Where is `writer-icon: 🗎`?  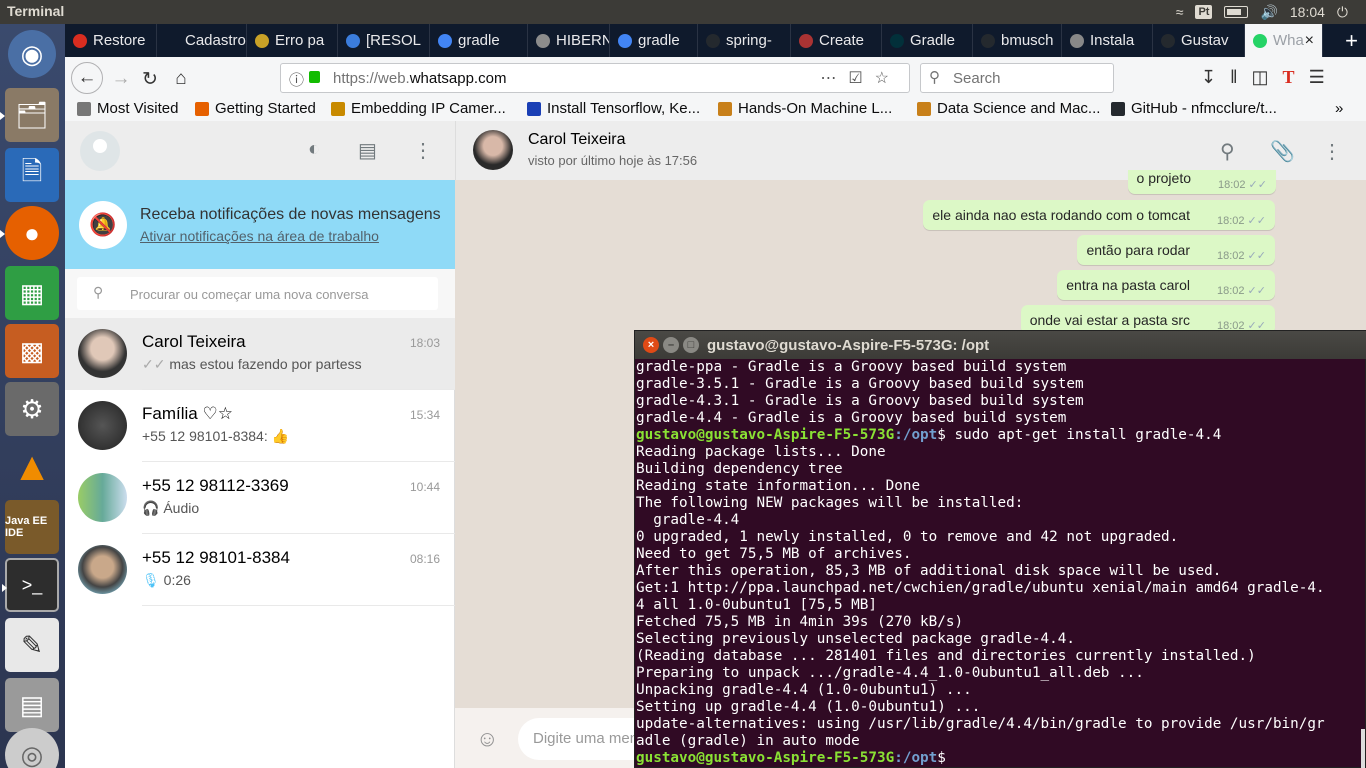
writer-icon: 🗎 is located at coordinates (32, 175).